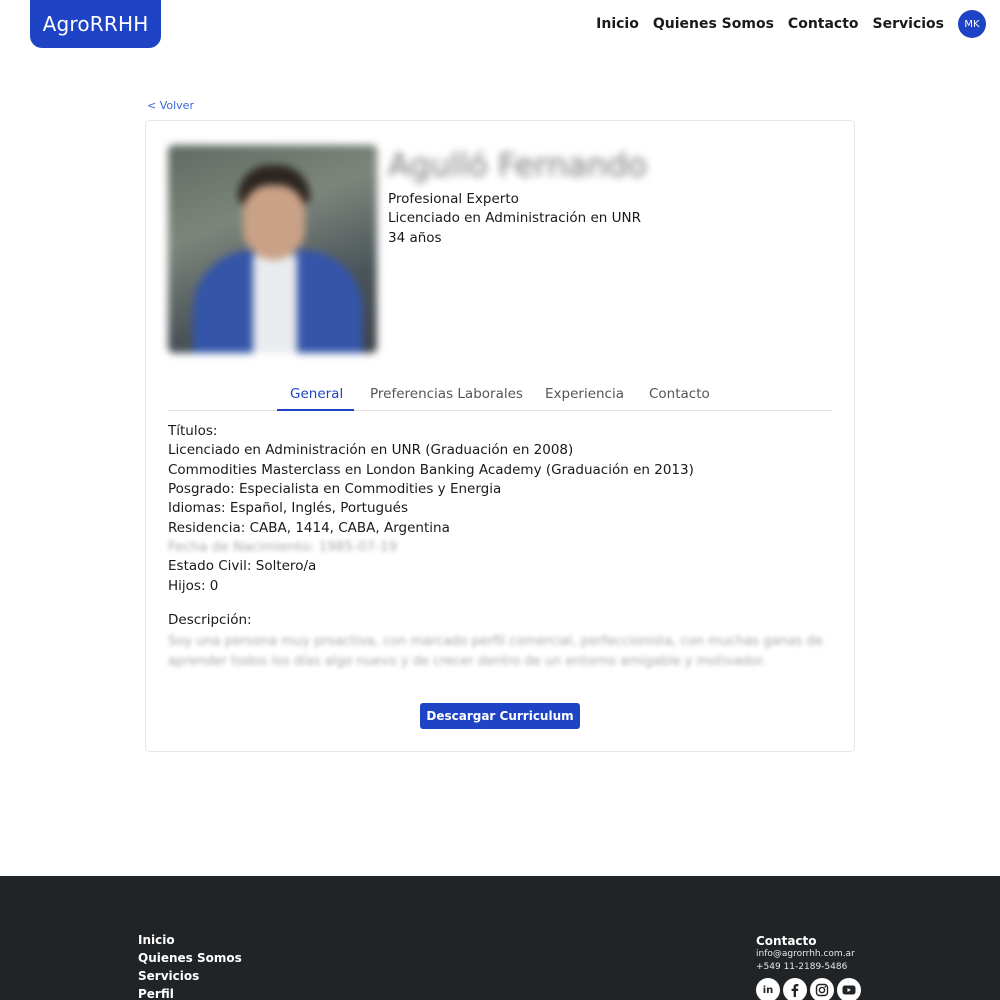 This screenshot has height=1000, width=1000. Describe the element at coordinates (309, 528) in the screenshot. I see `residence-info: Residencia: CABA, 1414, CABA, Argentina` at that location.